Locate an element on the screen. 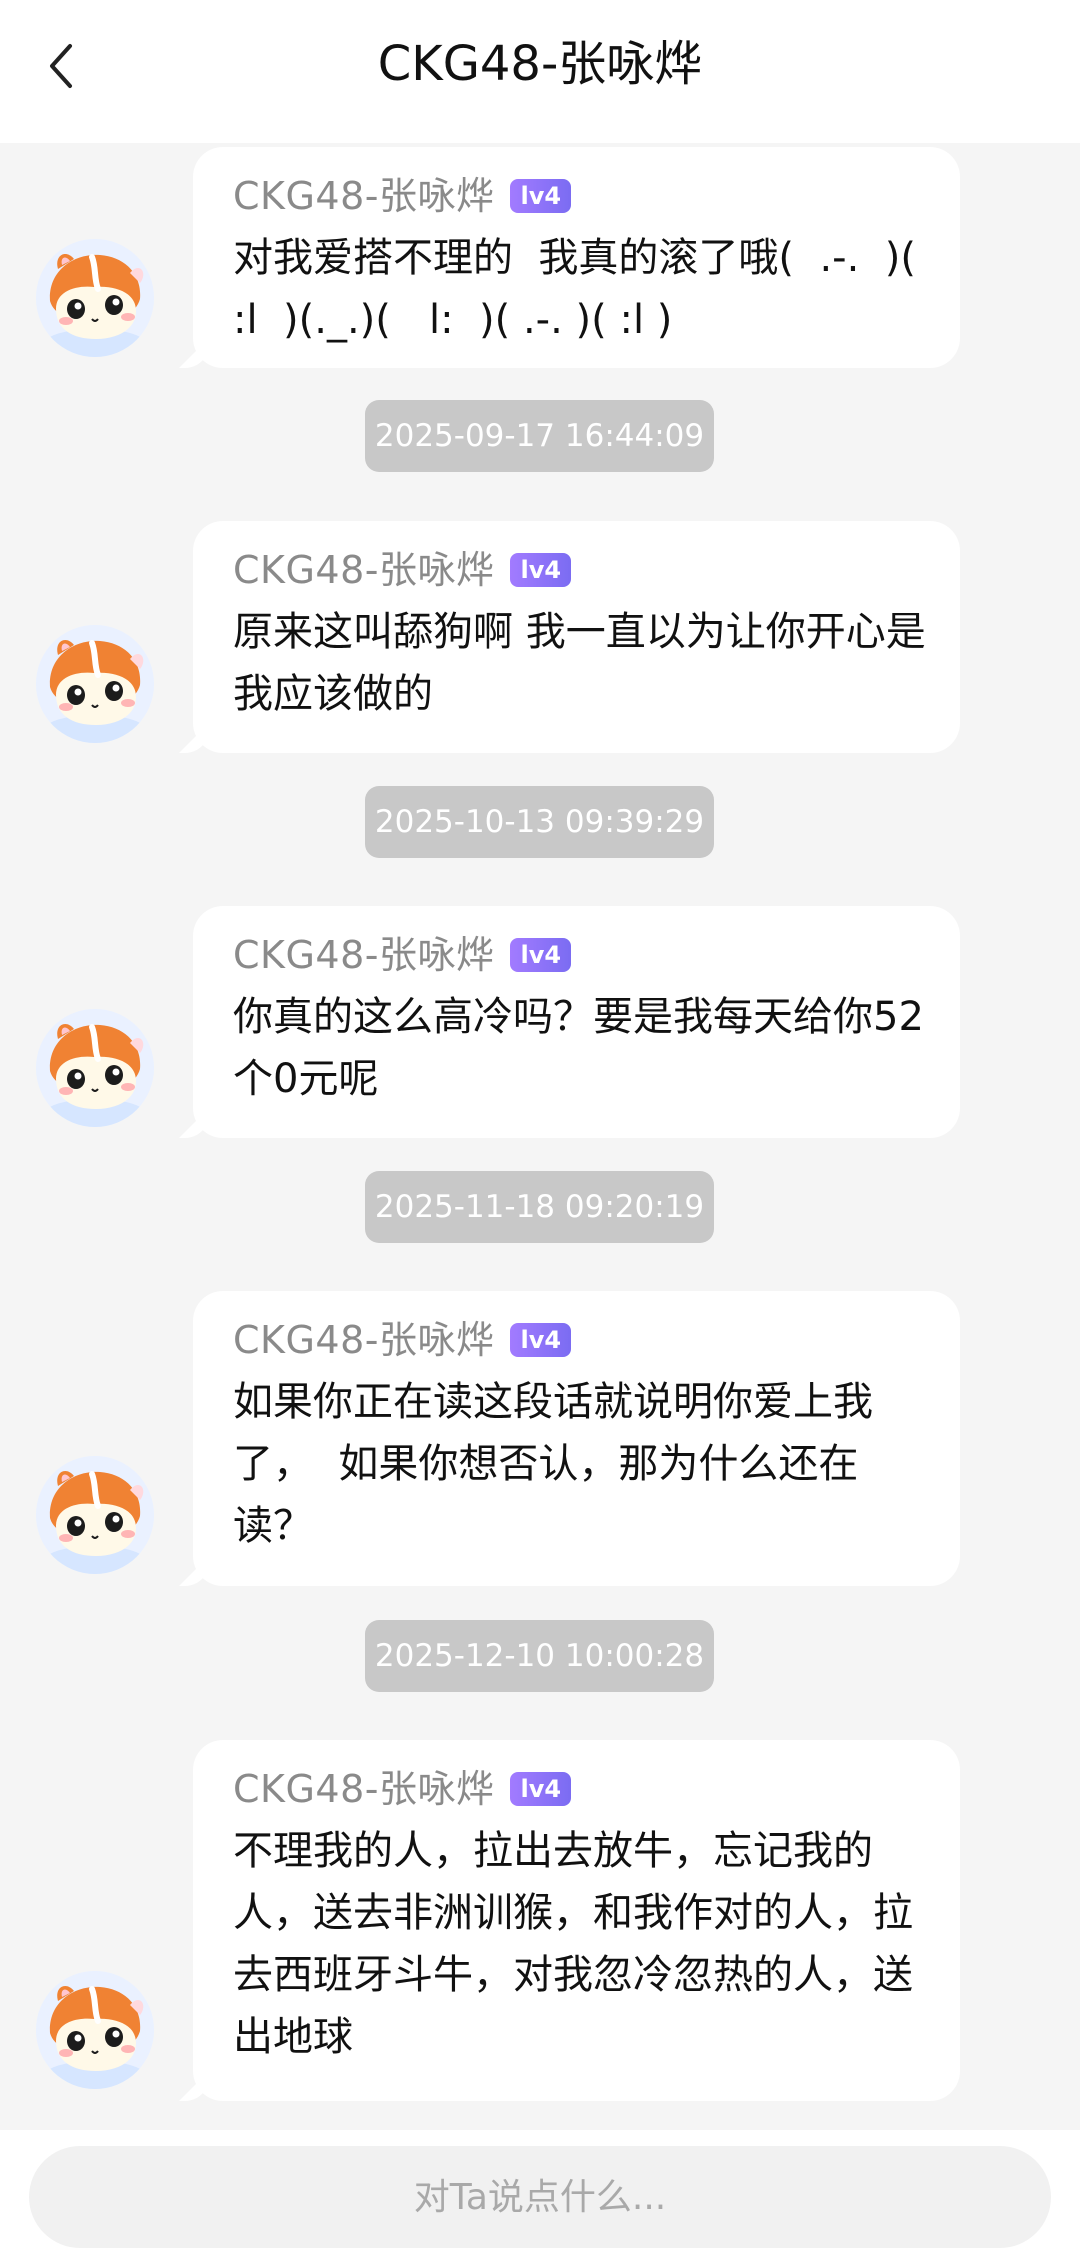  message-bubble: CKG48-张咏烨 lv4 原来这叫舔狗啊 我一直以为让你开心是我应该做的 is located at coordinates (576, 637).